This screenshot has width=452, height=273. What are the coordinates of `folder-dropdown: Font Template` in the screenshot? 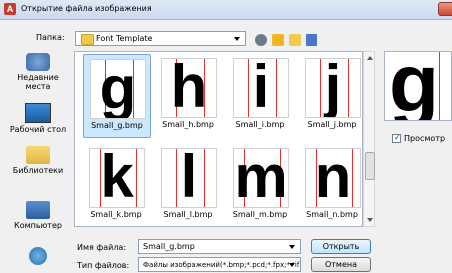 It's located at (160, 38).